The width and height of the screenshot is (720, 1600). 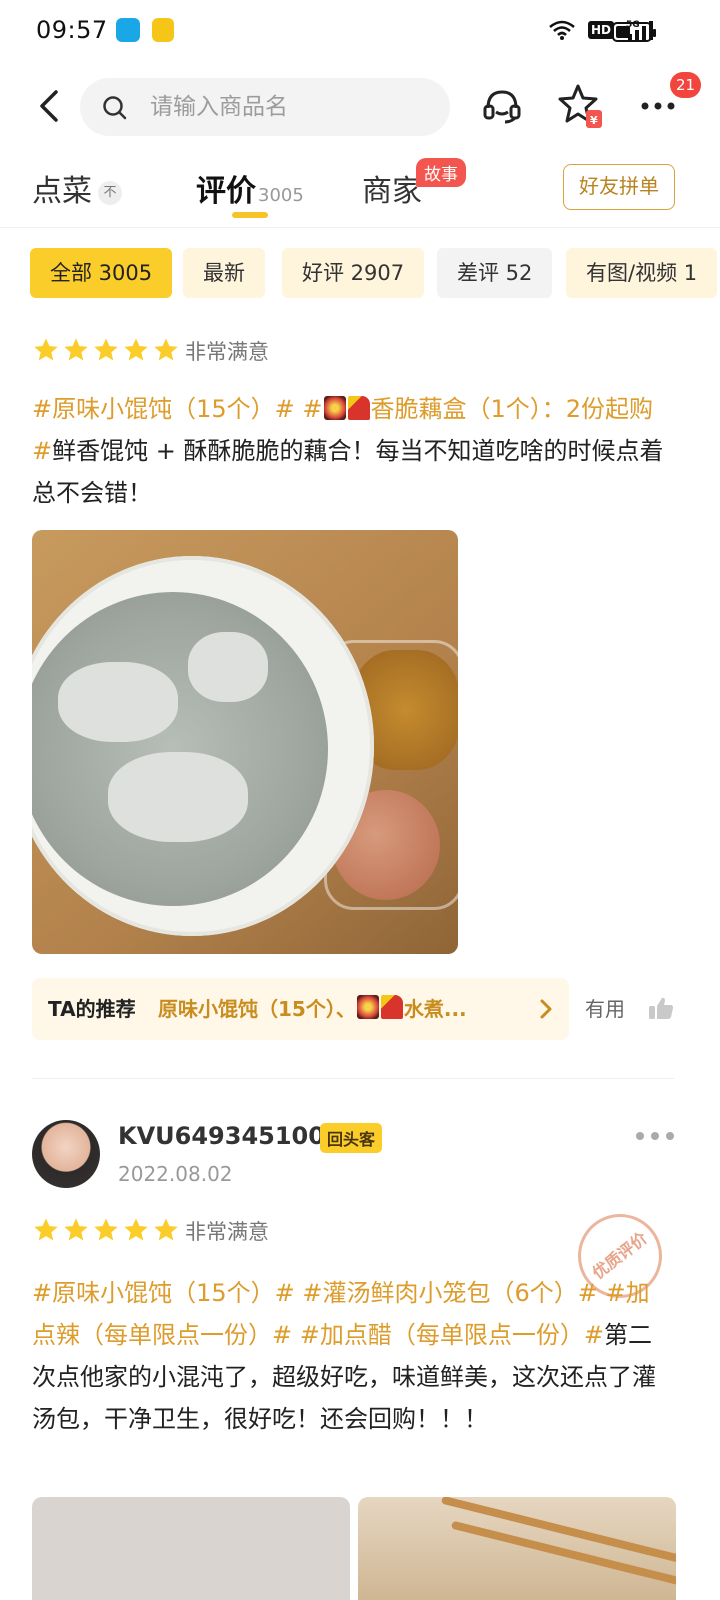 I want to click on search-bar, so click(x=265, y=107).